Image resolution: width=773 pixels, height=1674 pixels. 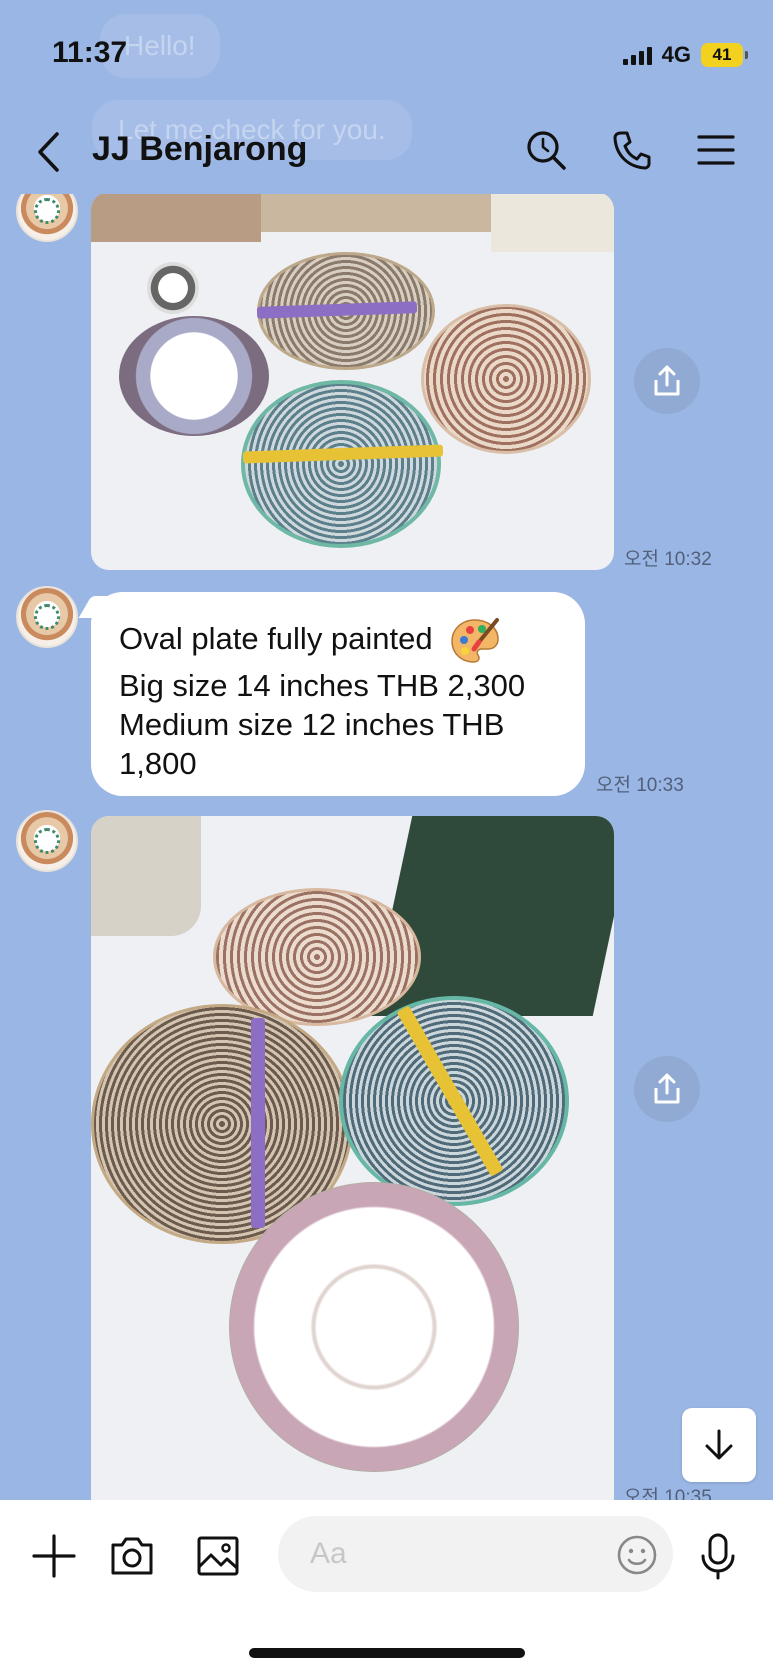 I want to click on message-time: 오전 10:33, so click(x=640, y=785).